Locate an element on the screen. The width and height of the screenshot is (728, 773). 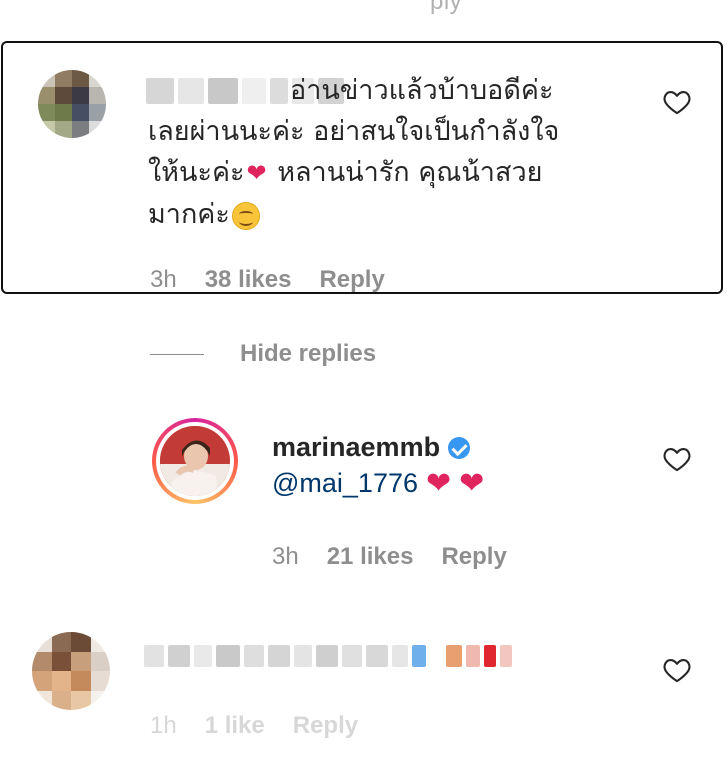
bottom-comment-likes: 1 like is located at coordinates (235, 726).